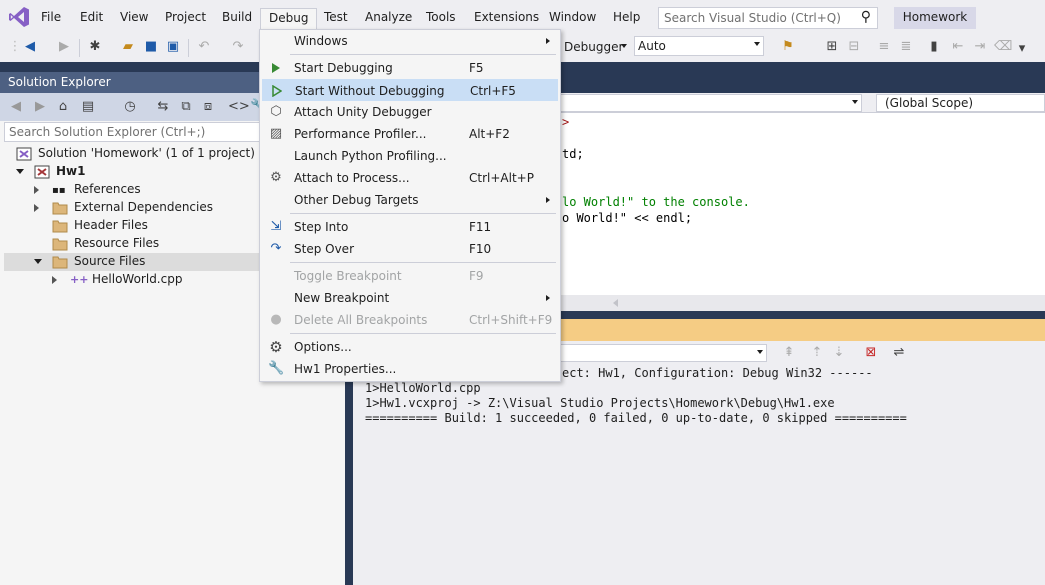 This screenshot has height=585, width=1045. I want to click on play-outline-icon, so click(277, 91).